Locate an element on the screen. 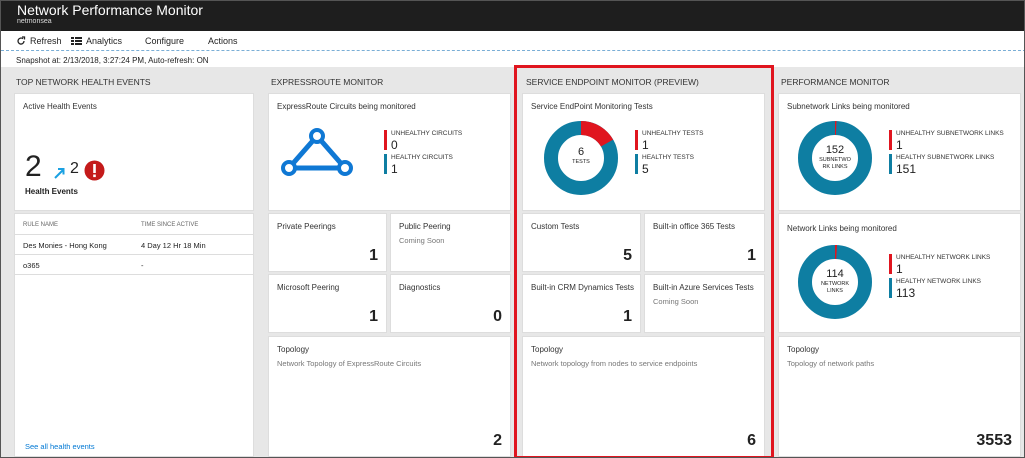 The height and width of the screenshot is (458, 1025). performance-topology-tile: Topology Topology of network paths 3553 is located at coordinates (899, 396).